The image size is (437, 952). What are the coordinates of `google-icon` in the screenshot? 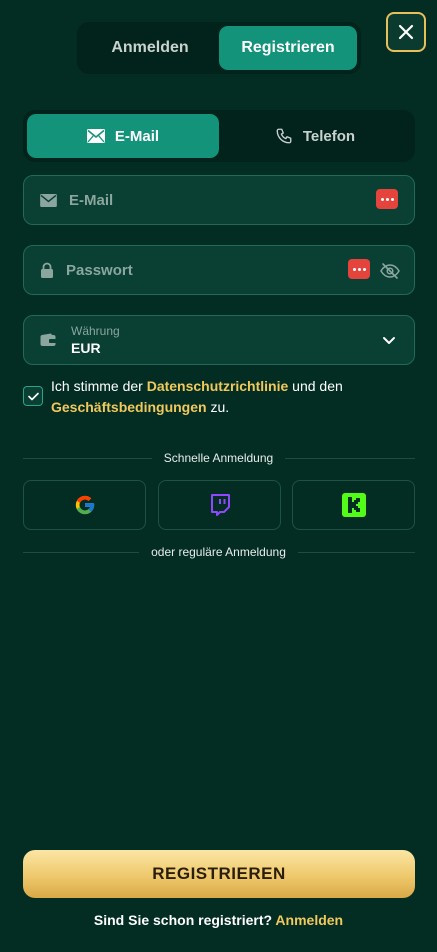 It's located at (84, 505).